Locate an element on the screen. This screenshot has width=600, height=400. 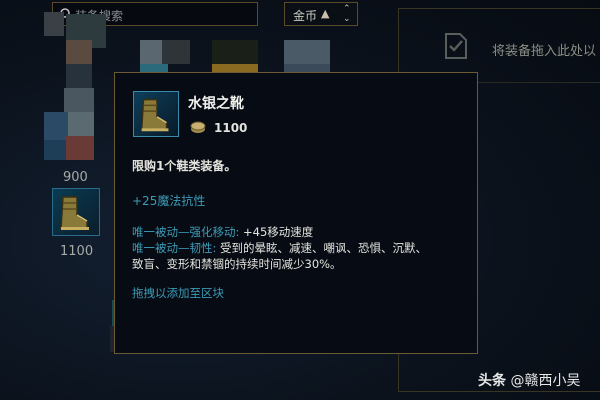
sort-label: 金币 is located at coordinates (305, 16).